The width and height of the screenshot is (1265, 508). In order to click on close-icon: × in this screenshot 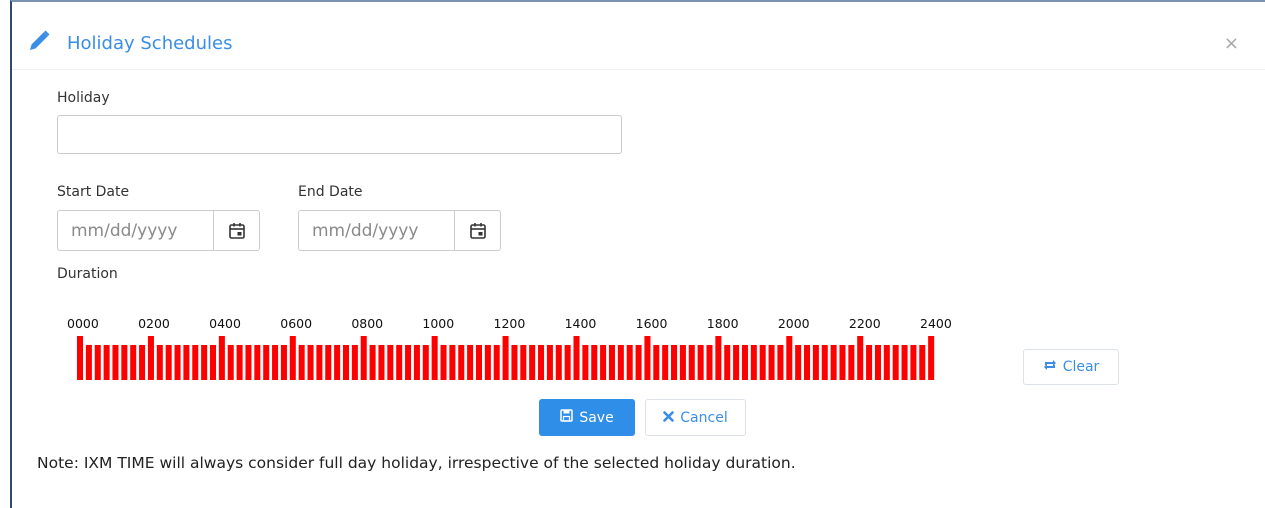, I will do `click(1231, 43)`.